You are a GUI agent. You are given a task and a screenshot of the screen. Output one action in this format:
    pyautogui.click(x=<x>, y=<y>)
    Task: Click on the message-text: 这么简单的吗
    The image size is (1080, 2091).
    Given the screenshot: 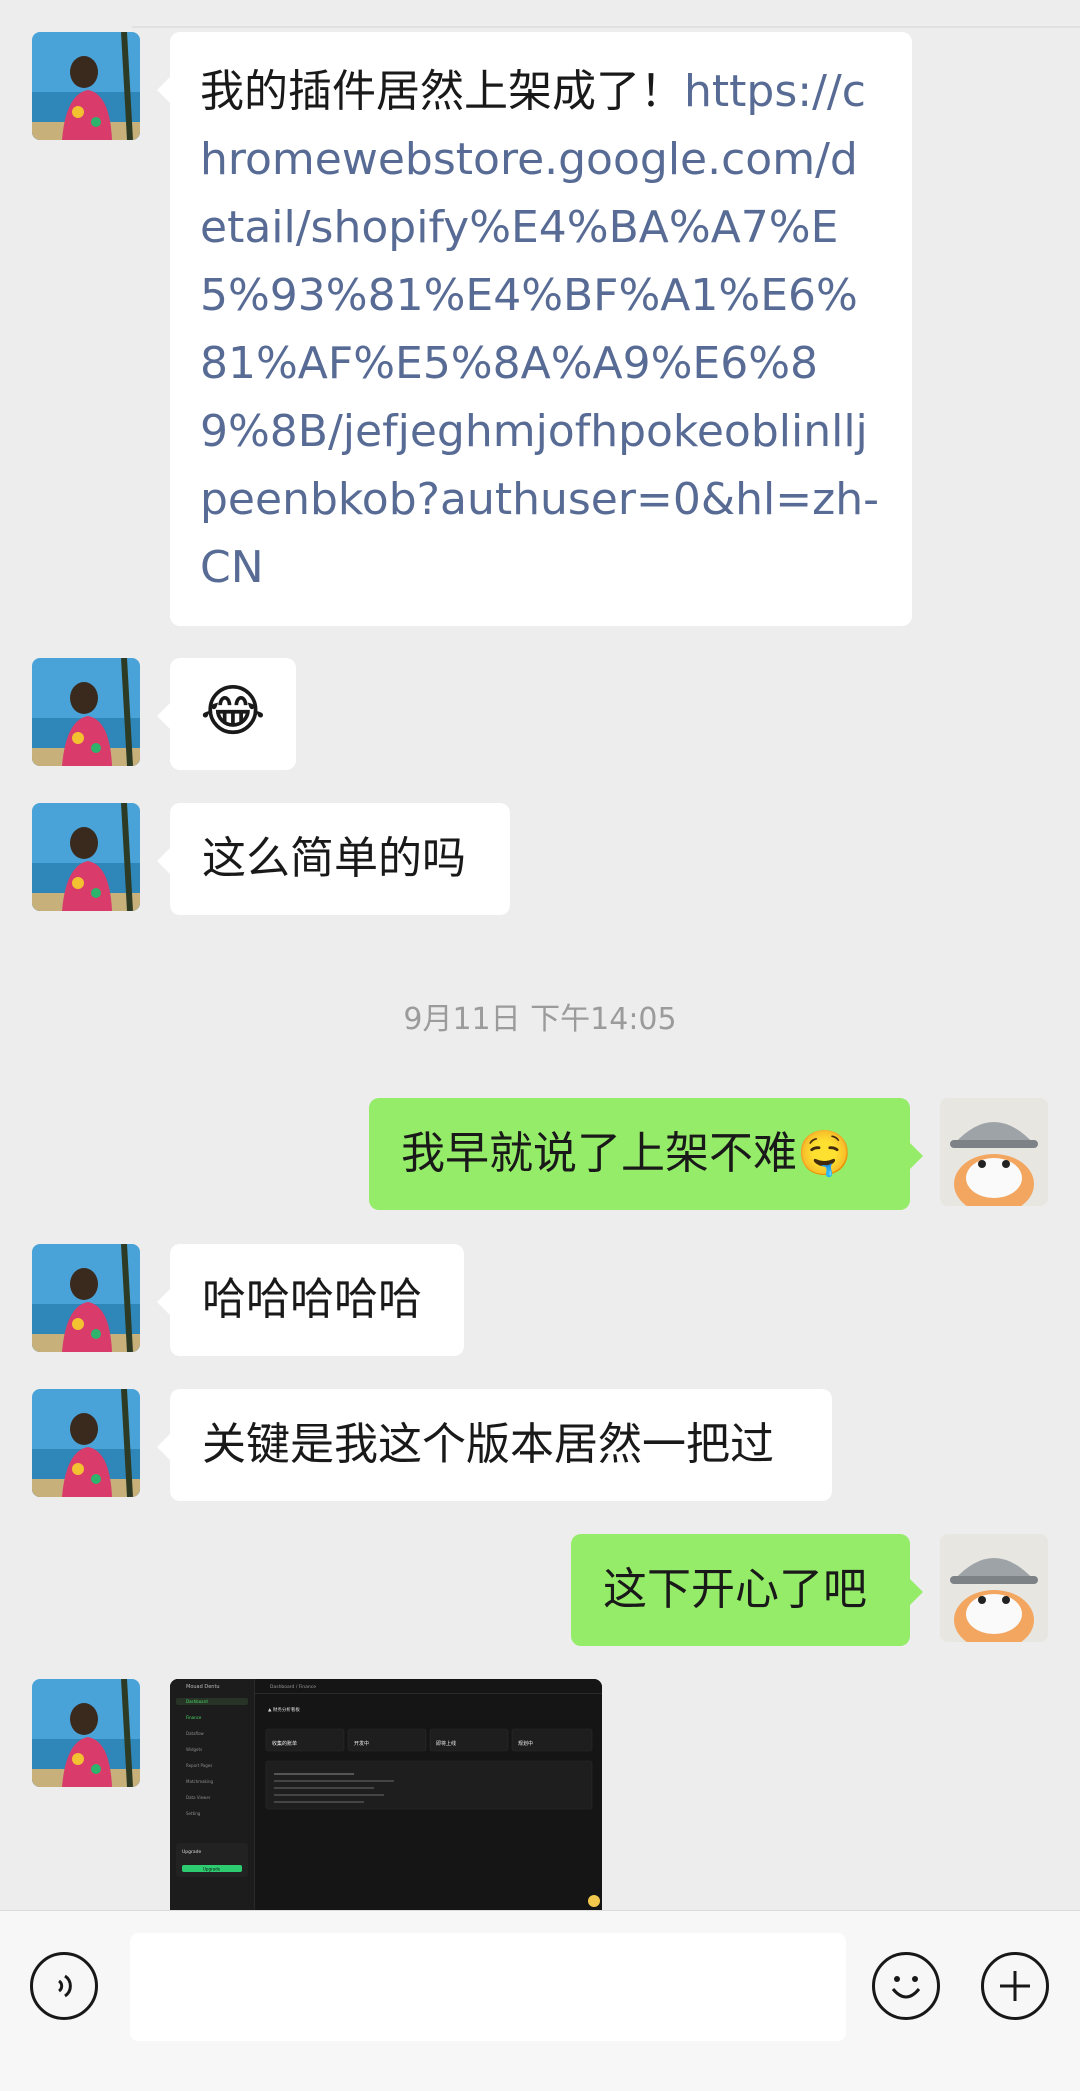 What is the action you would take?
    pyautogui.click(x=334, y=858)
    